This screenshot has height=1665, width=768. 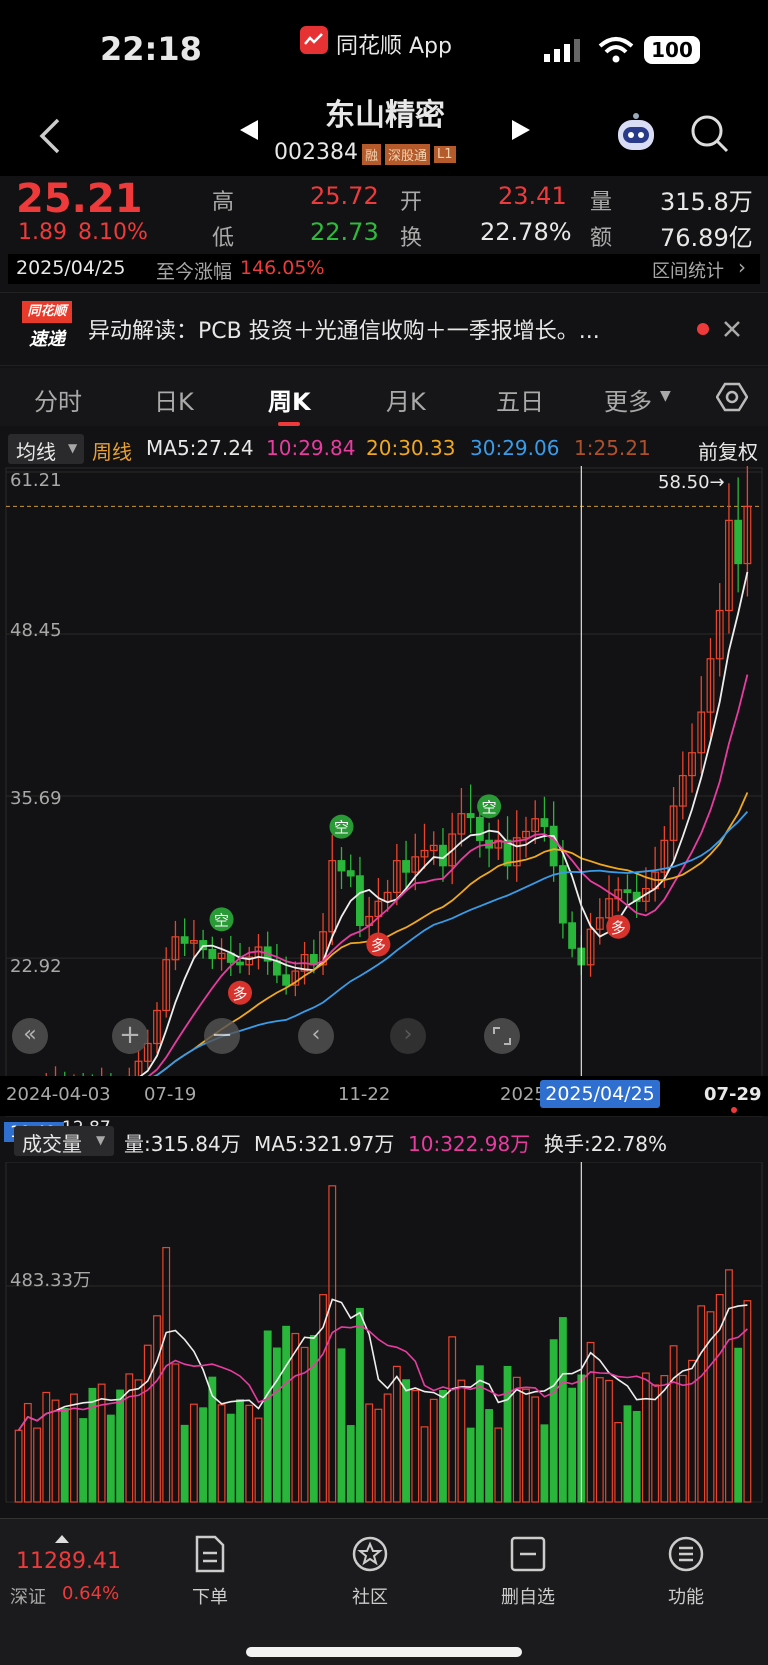 I want to click on tab-five-day: 五日, so click(x=520, y=399).